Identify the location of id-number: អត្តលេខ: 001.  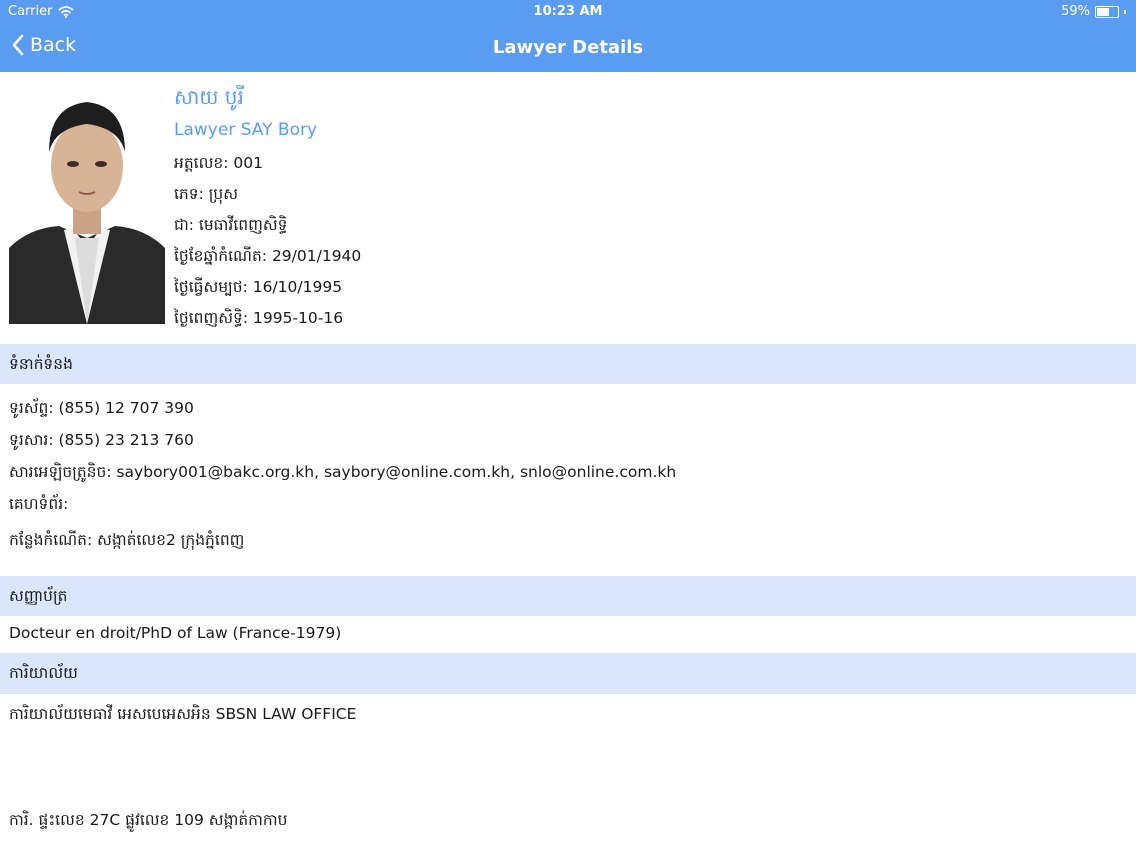
(218, 163).